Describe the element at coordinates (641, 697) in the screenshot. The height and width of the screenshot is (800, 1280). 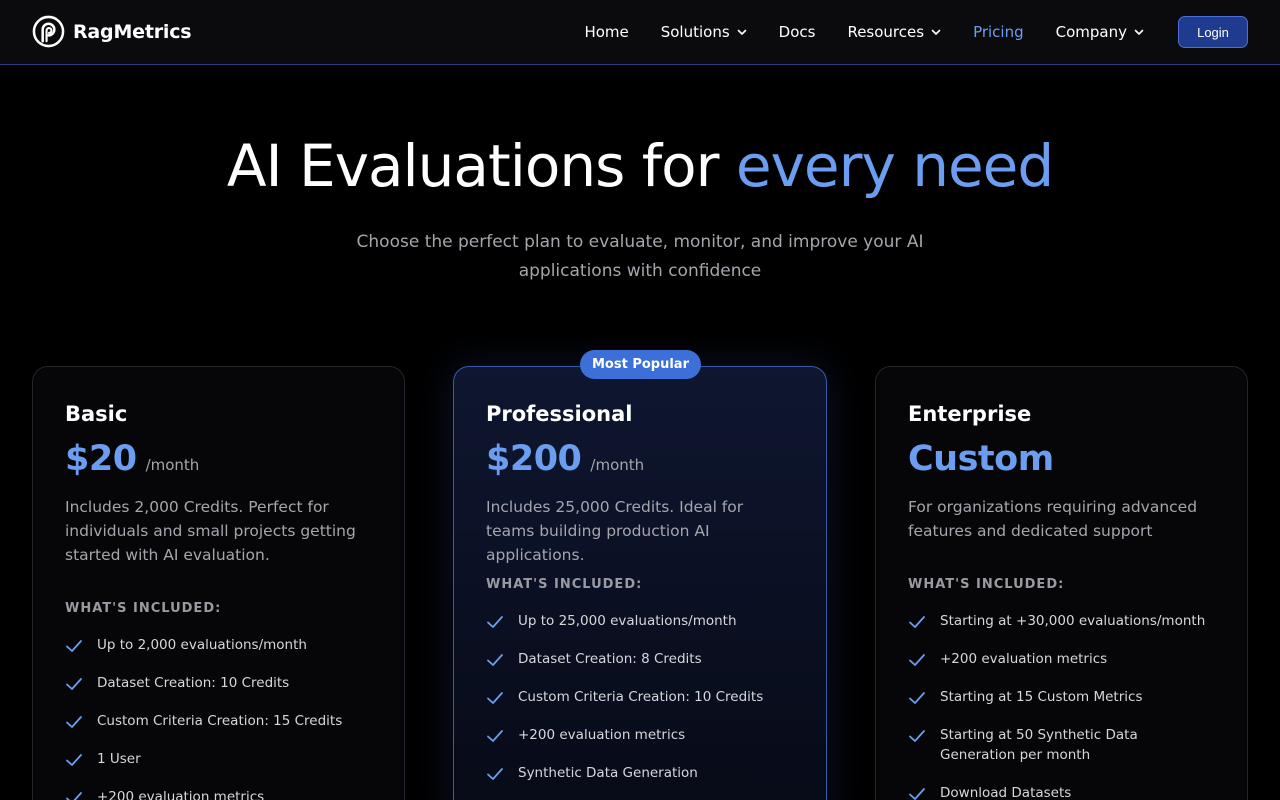
I see `feature-text: Custom Criteria Creation: 10 Credits` at that location.